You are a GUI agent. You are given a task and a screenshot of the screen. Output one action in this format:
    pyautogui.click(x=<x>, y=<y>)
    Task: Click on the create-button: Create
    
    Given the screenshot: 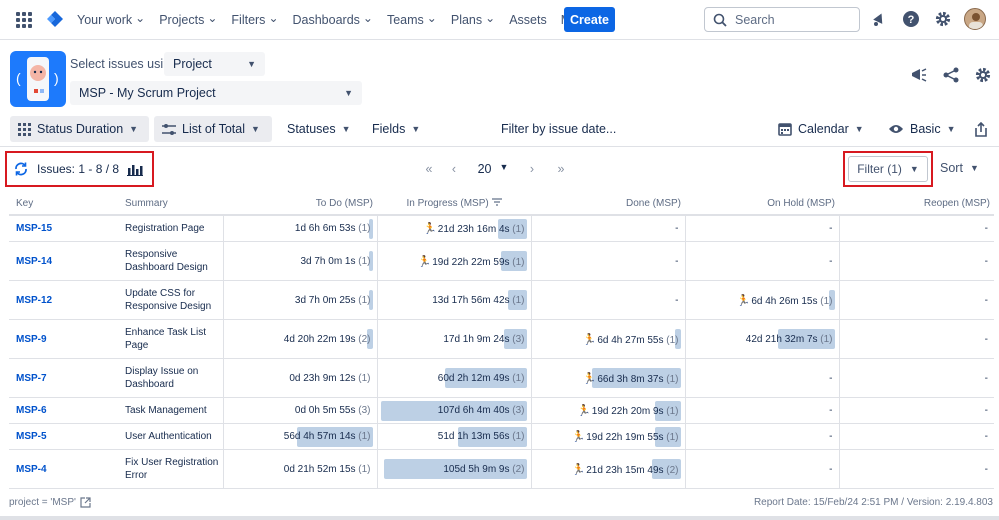 What is the action you would take?
    pyautogui.click(x=589, y=19)
    